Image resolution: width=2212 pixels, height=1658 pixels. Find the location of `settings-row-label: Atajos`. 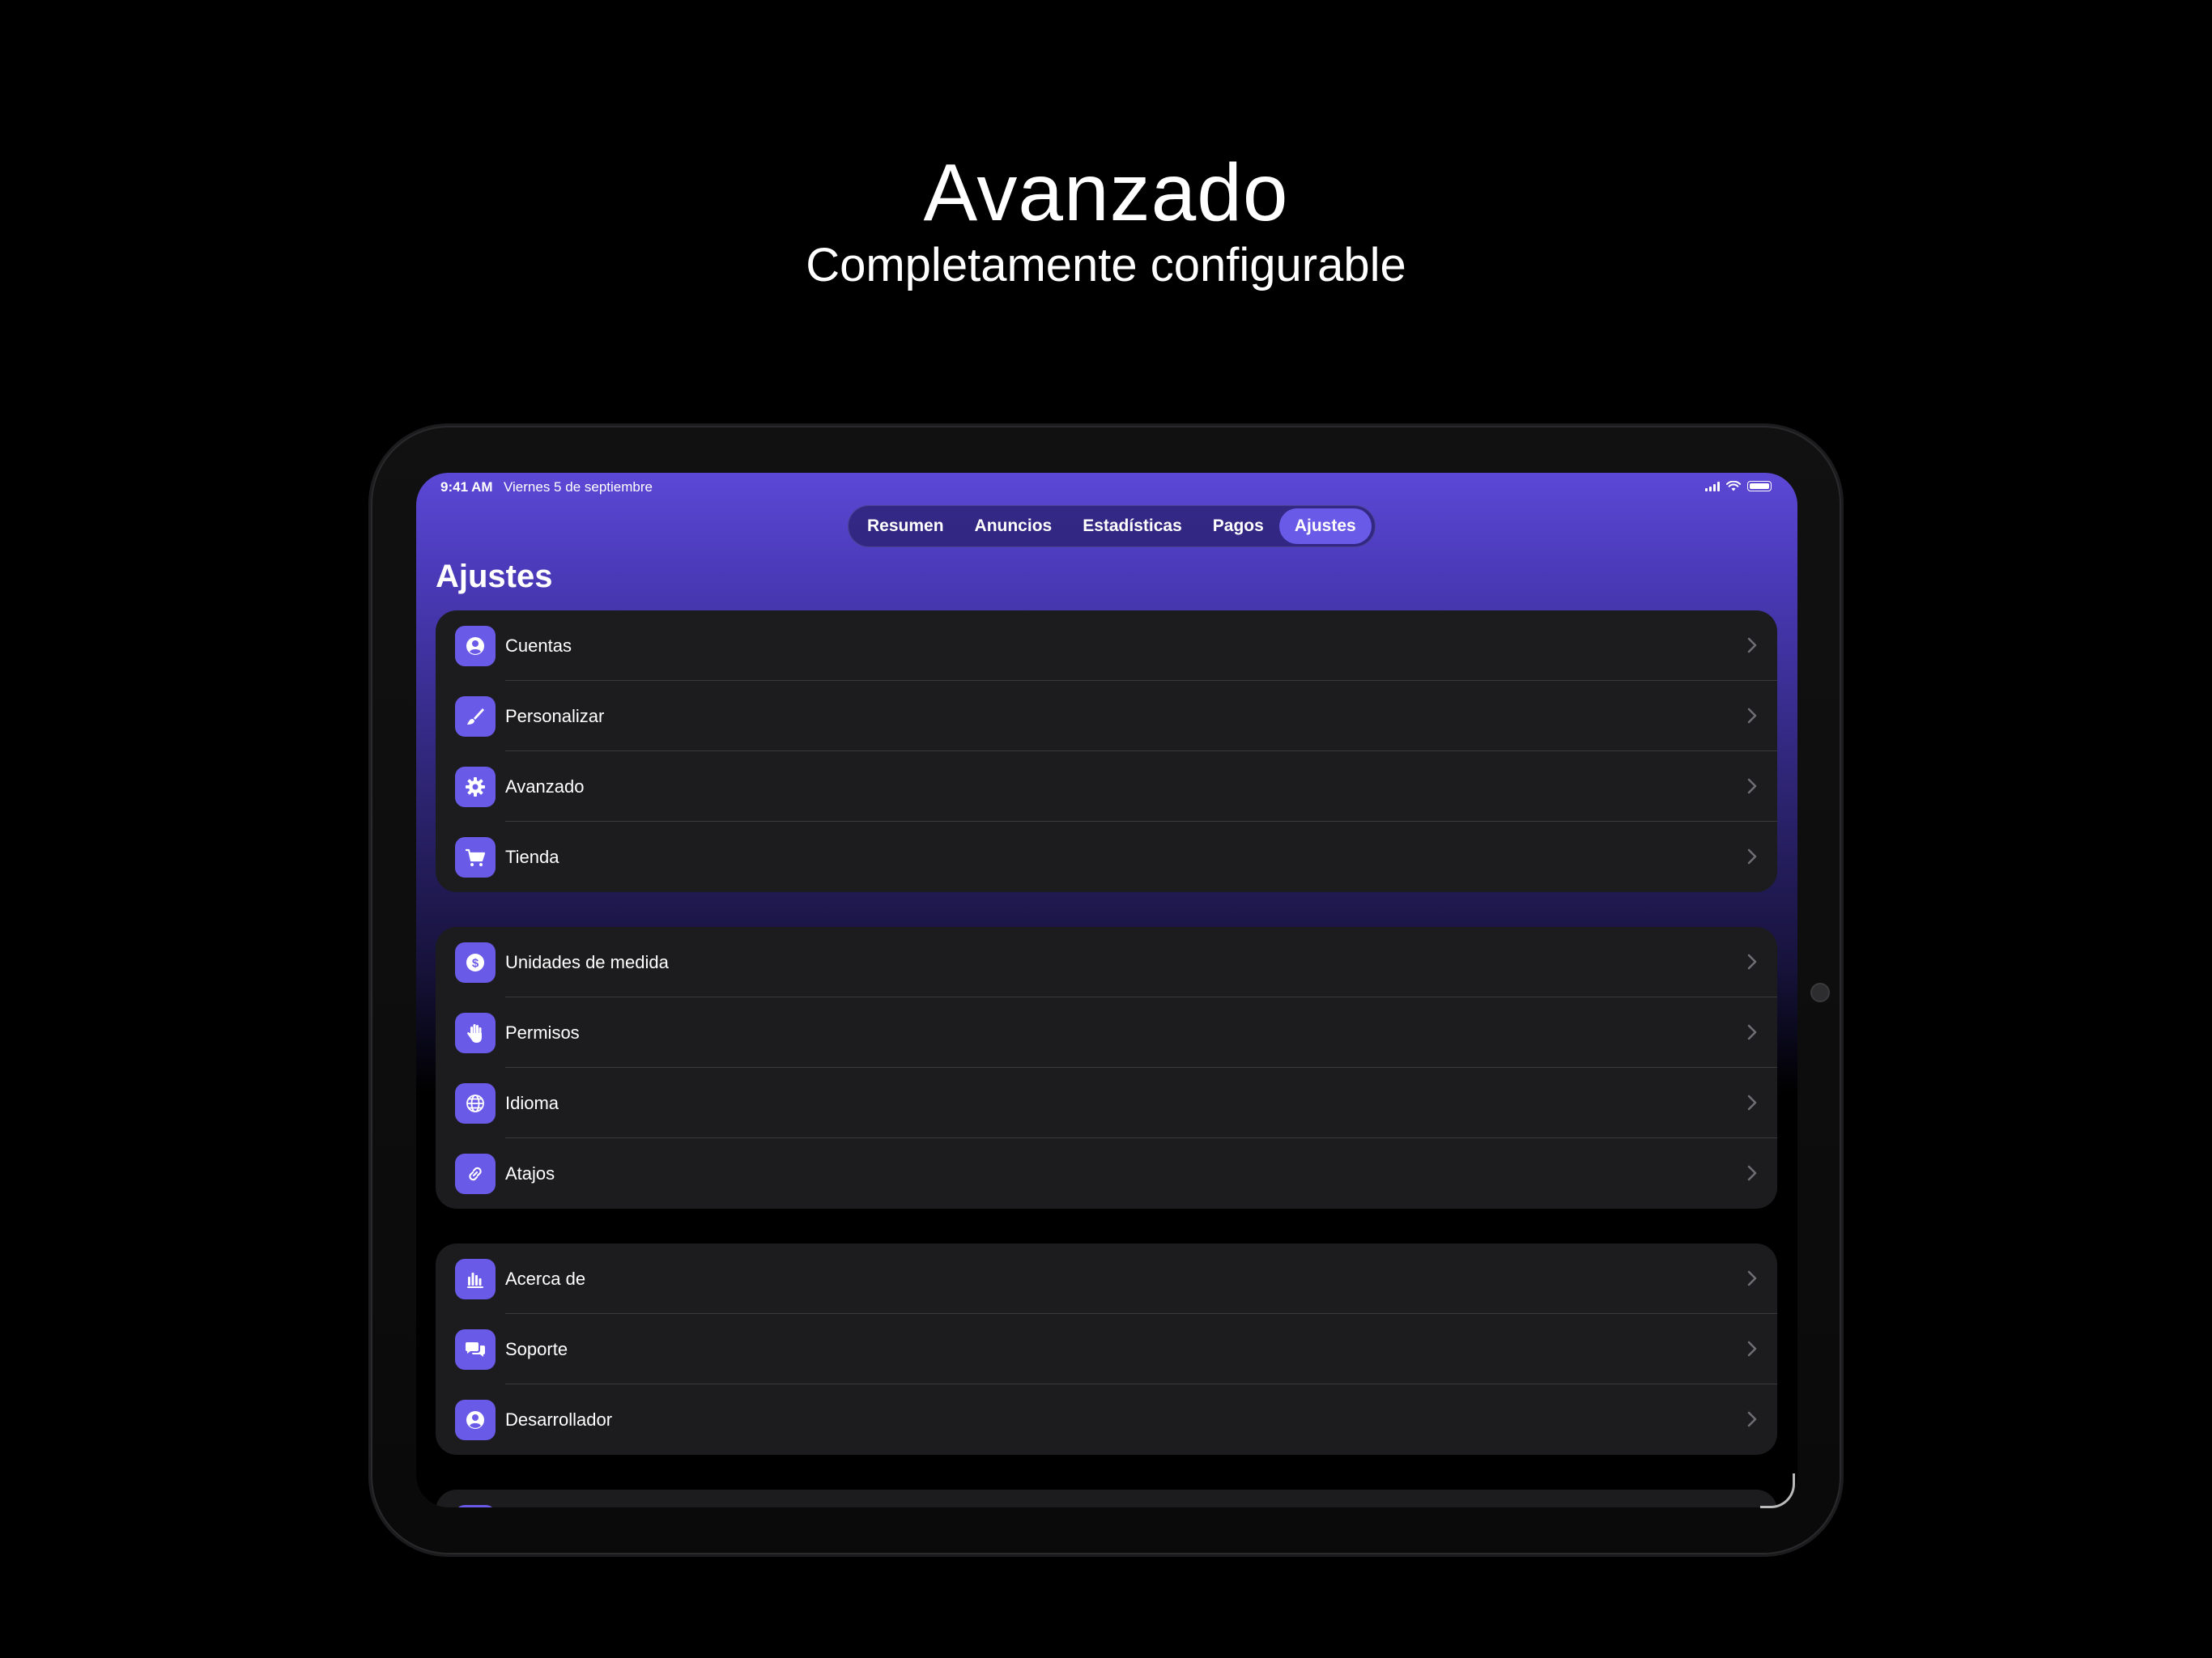

settings-row-label: Atajos is located at coordinates (530, 1173).